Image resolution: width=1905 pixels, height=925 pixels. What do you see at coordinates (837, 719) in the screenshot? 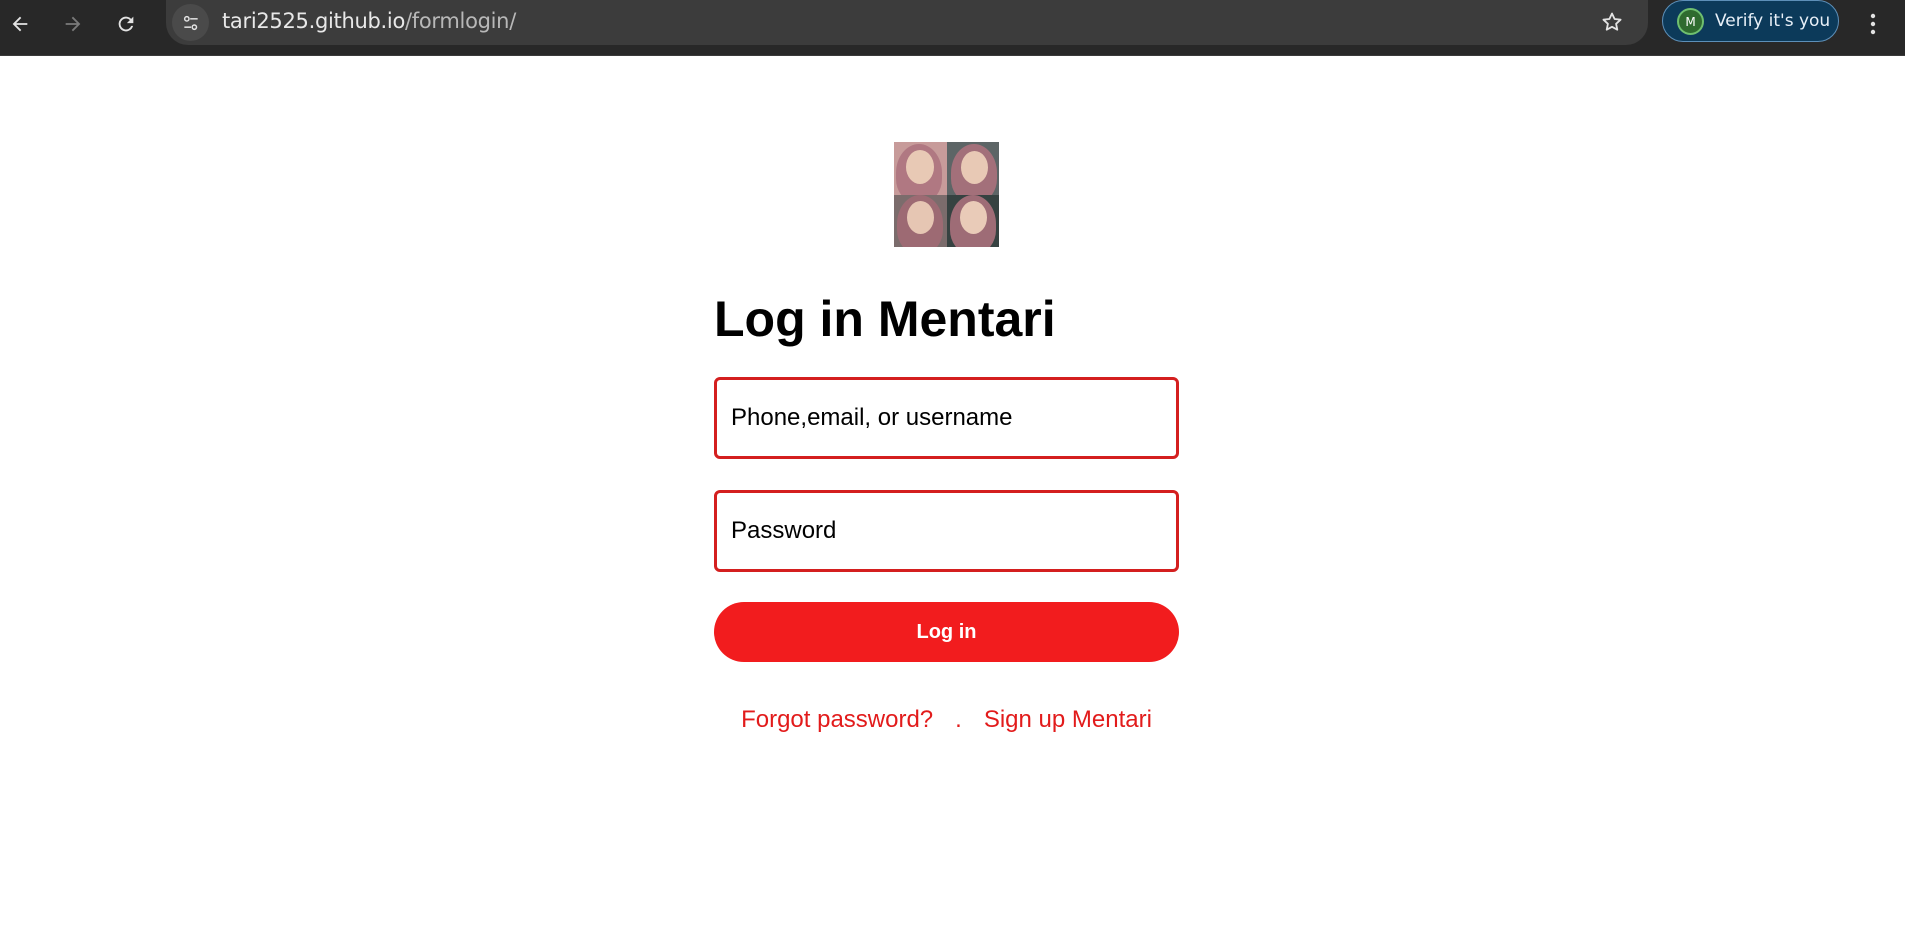
I see `forgot-password-link: Forgot password?` at bounding box center [837, 719].